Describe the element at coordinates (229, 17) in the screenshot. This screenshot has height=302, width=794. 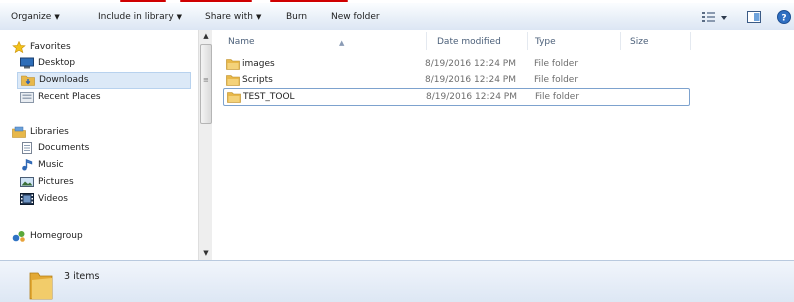
I see `share-with-label: Share with` at that location.